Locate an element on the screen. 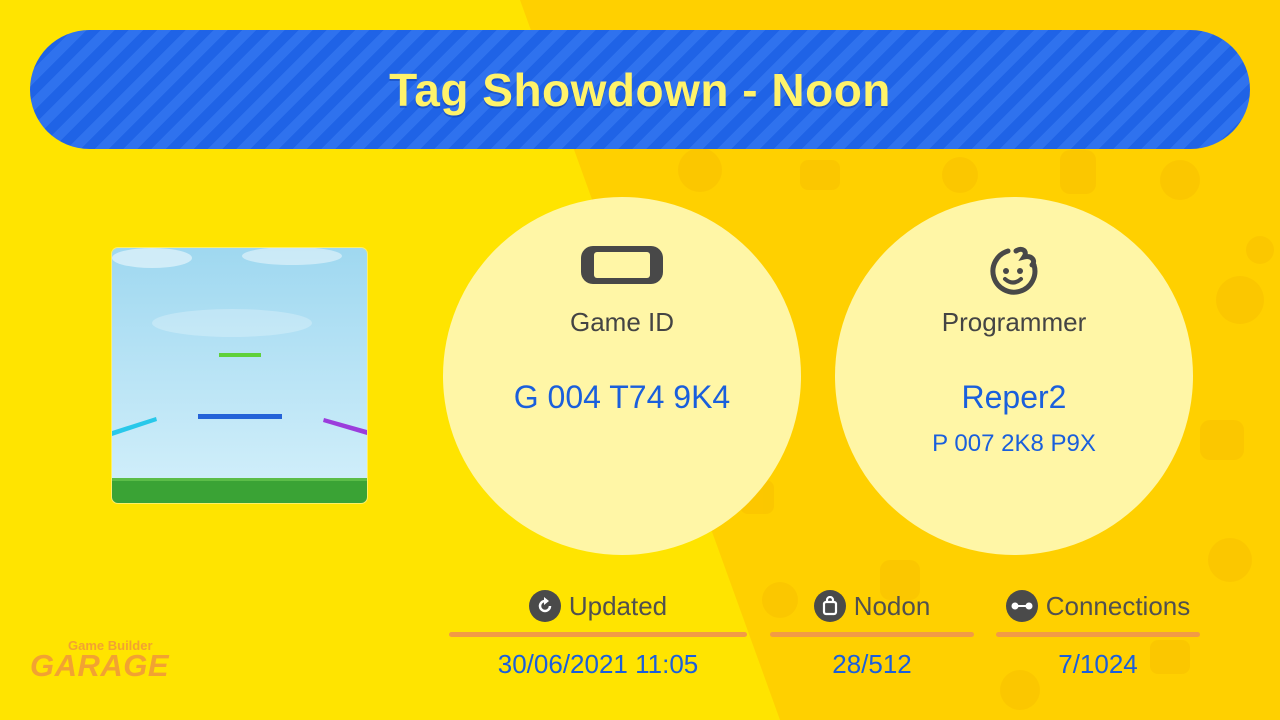 The width and height of the screenshot is (1280, 720). programmer-name: Reper2 is located at coordinates (1014, 397).